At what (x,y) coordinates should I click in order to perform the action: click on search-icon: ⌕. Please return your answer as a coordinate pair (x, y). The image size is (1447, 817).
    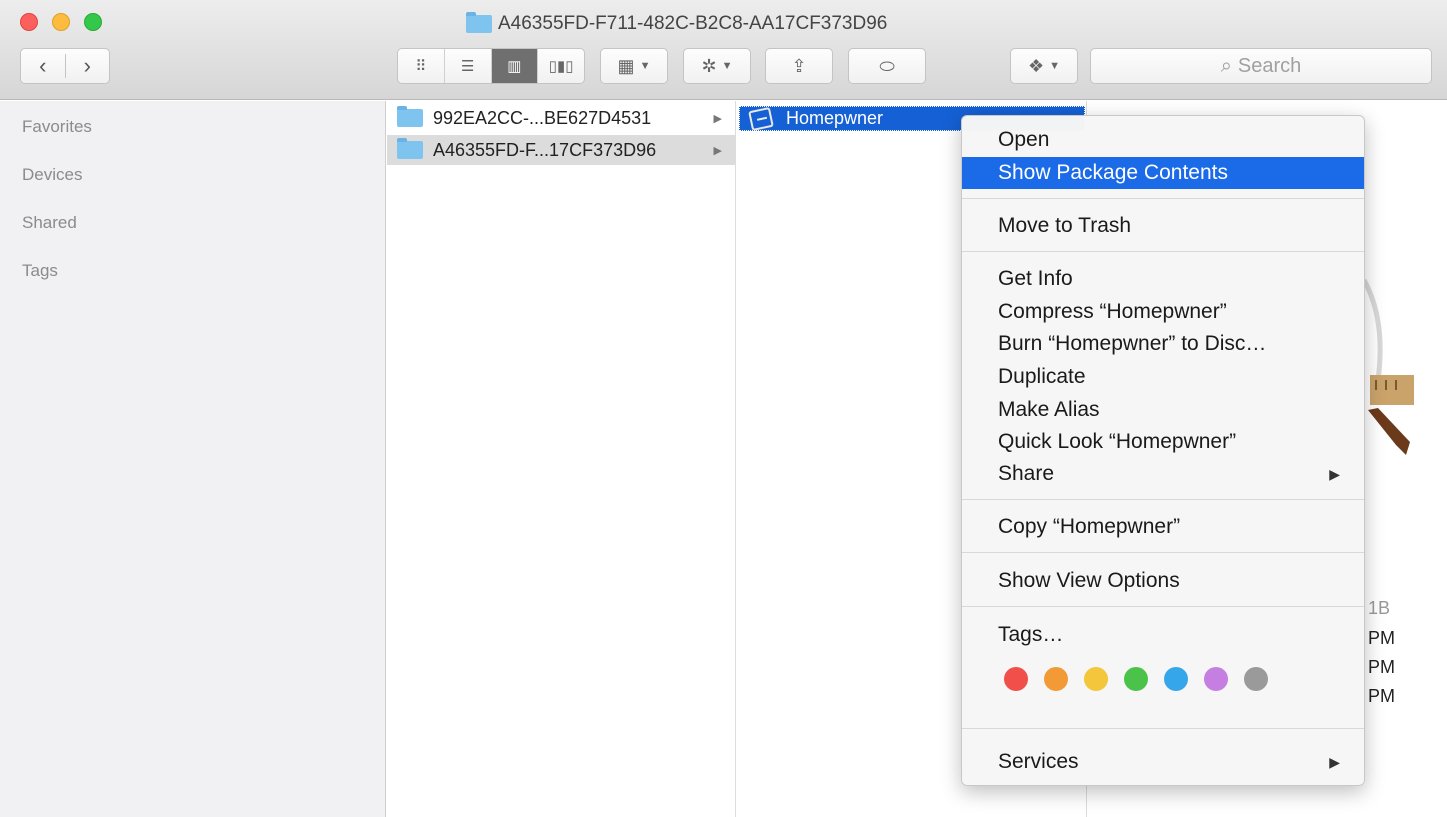
    Looking at the image, I should click on (1226, 65).